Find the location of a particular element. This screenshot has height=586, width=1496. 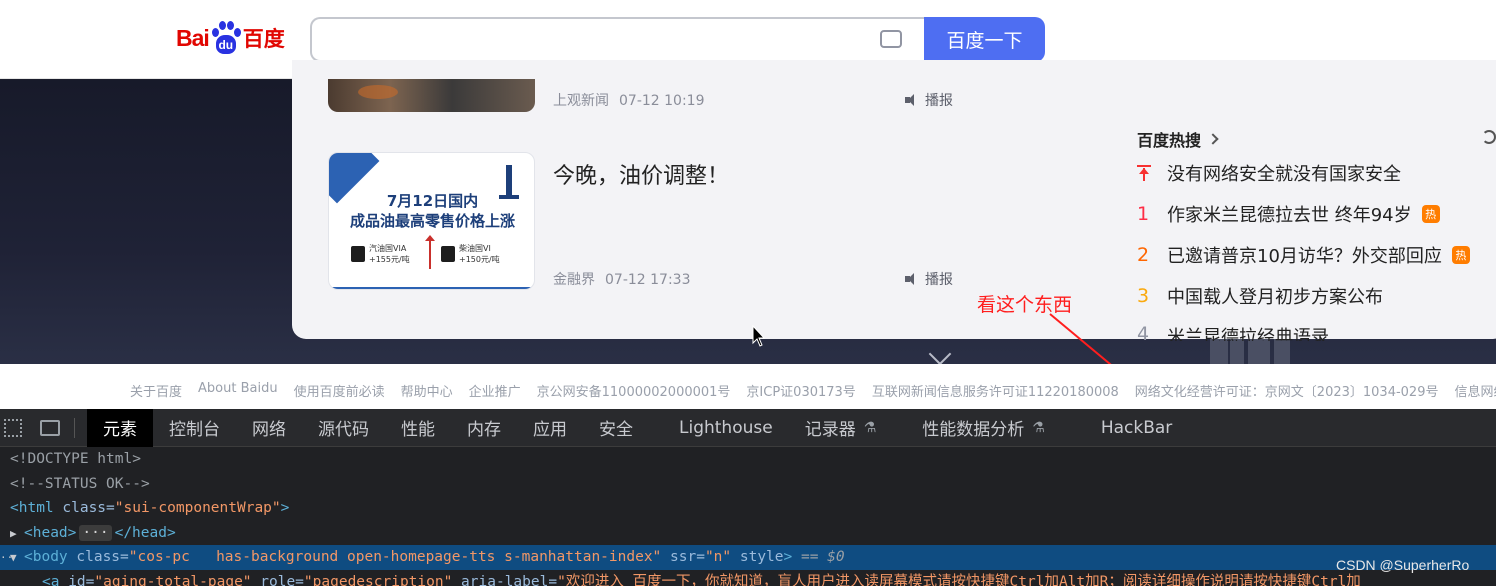

news-thumbnail is located at coordinates (431, 95).